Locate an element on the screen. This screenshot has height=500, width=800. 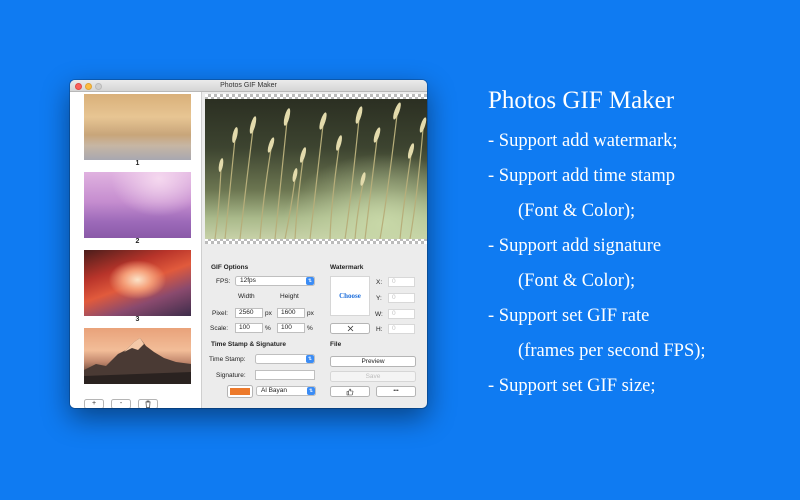
gif-options-heading: GIF Options is located at coordinates (230, 267).